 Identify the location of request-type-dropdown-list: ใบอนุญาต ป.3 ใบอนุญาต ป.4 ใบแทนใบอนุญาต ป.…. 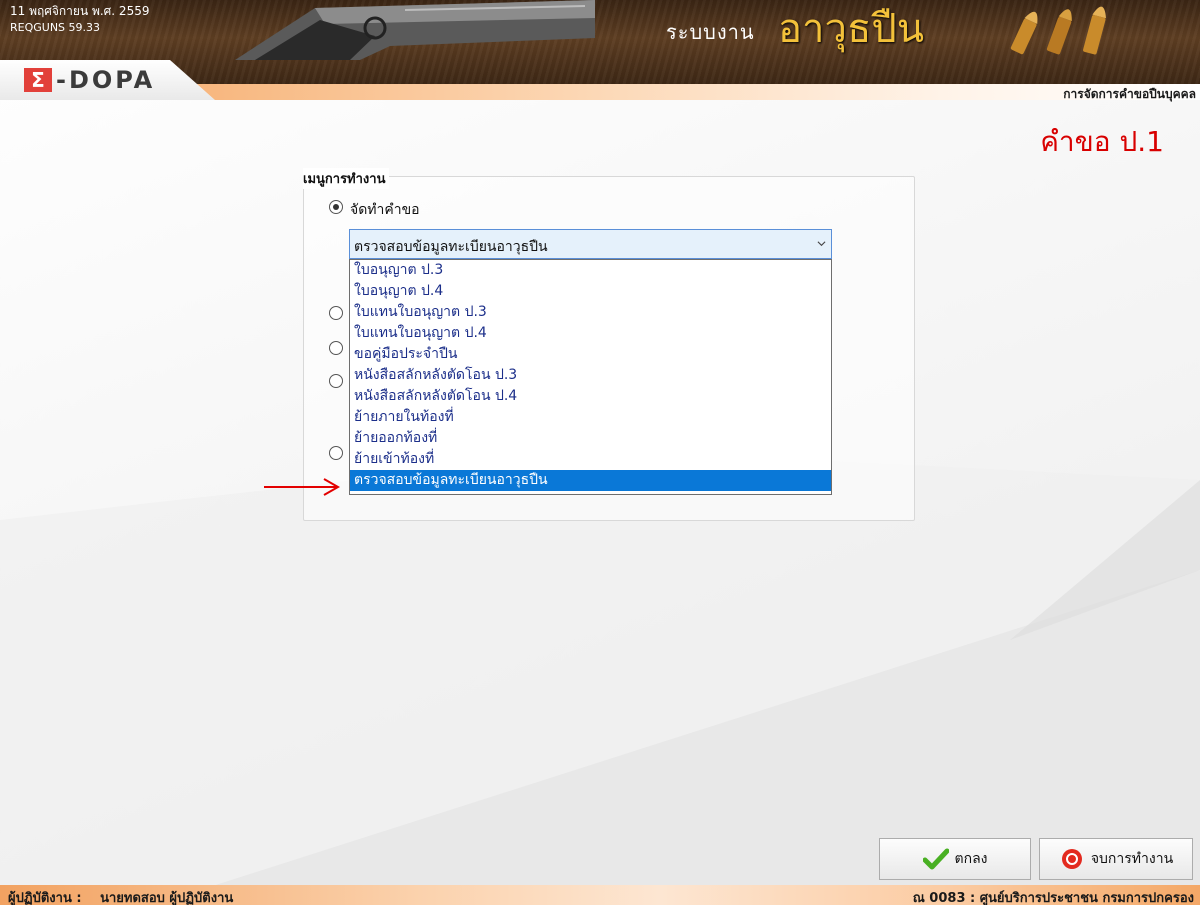
(590, 377).